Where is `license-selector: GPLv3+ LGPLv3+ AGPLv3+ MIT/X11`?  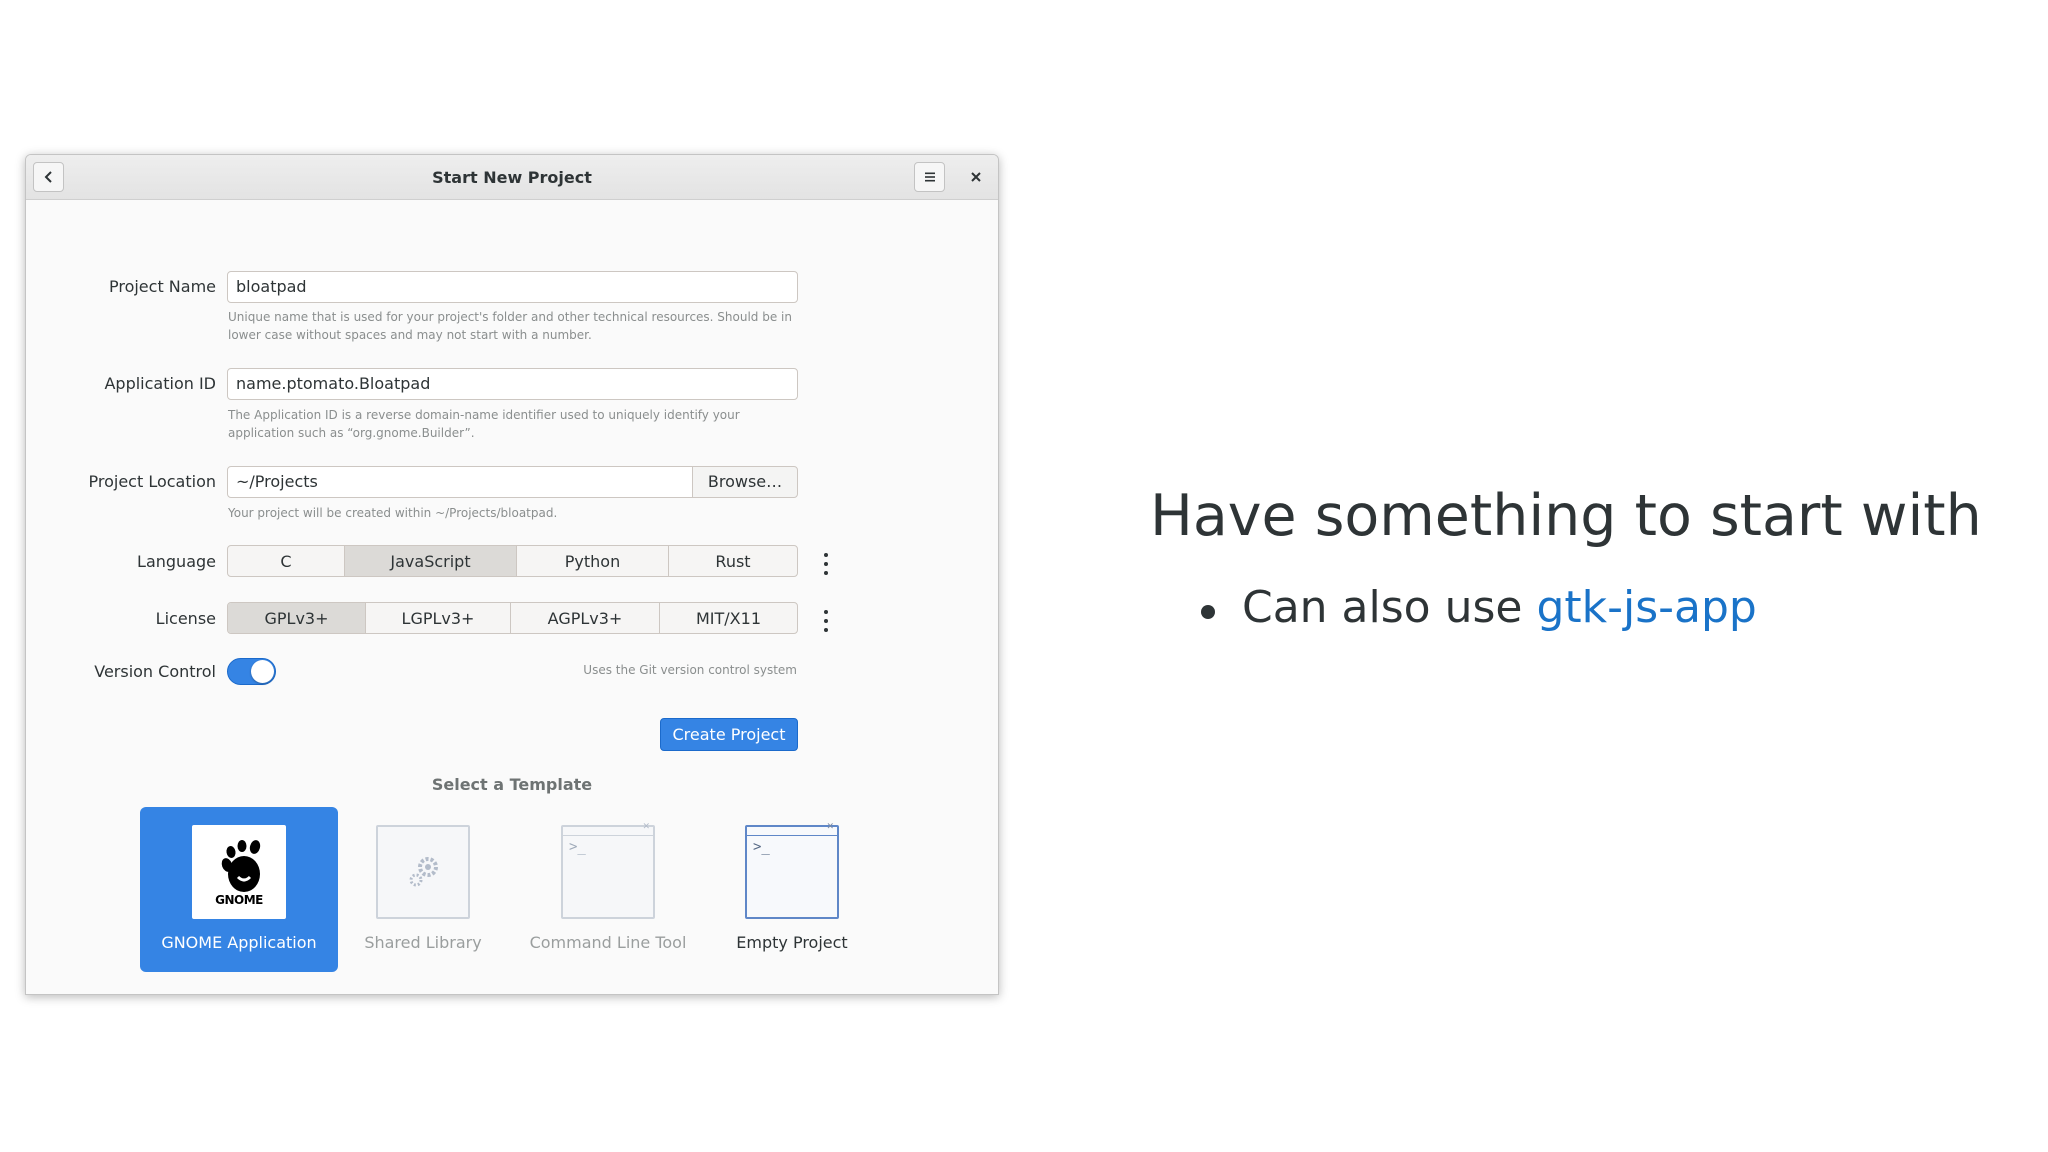 license-selector: GPLv3+ LGPLv3+ AGPLv3+ MIT/X11 is located at coordinates (512, 618).